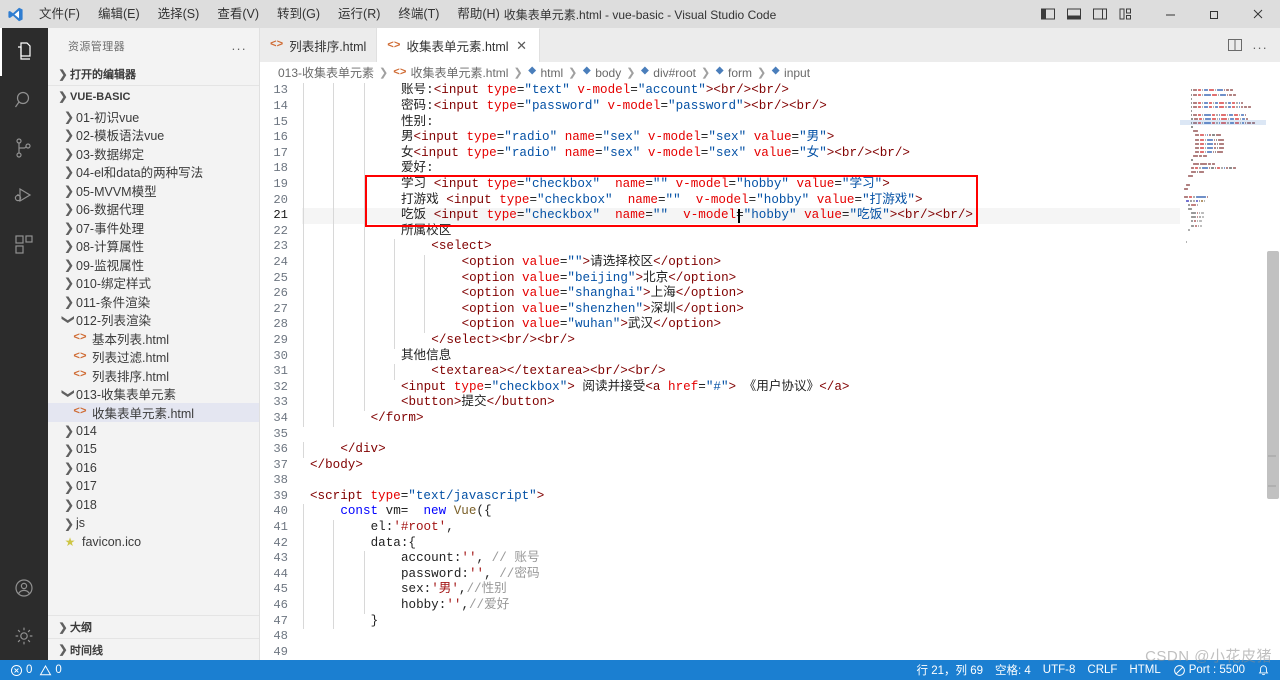 This screenshot has width=1280, height=680. I want to click on code-line-text: 所属校区, so click(741, 231).